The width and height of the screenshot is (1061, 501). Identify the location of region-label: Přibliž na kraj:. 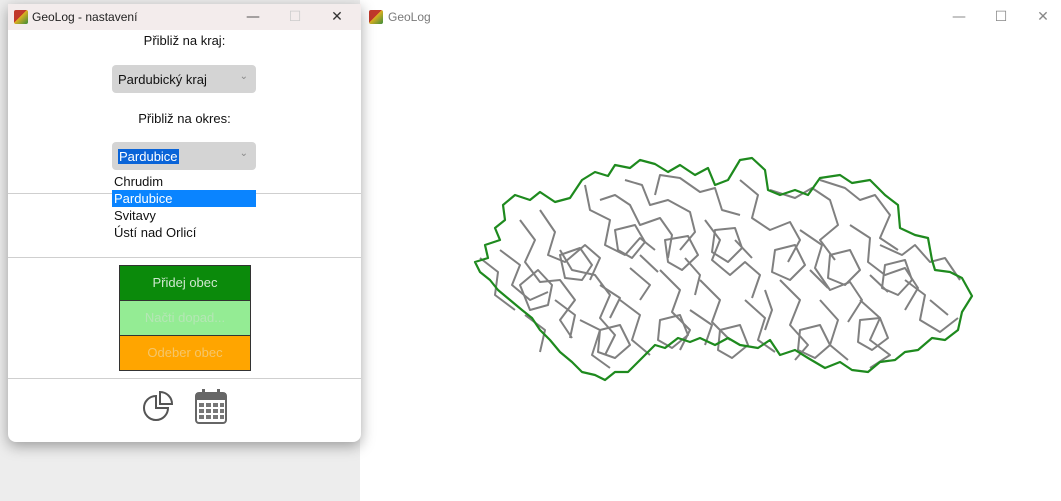
(184, 40).